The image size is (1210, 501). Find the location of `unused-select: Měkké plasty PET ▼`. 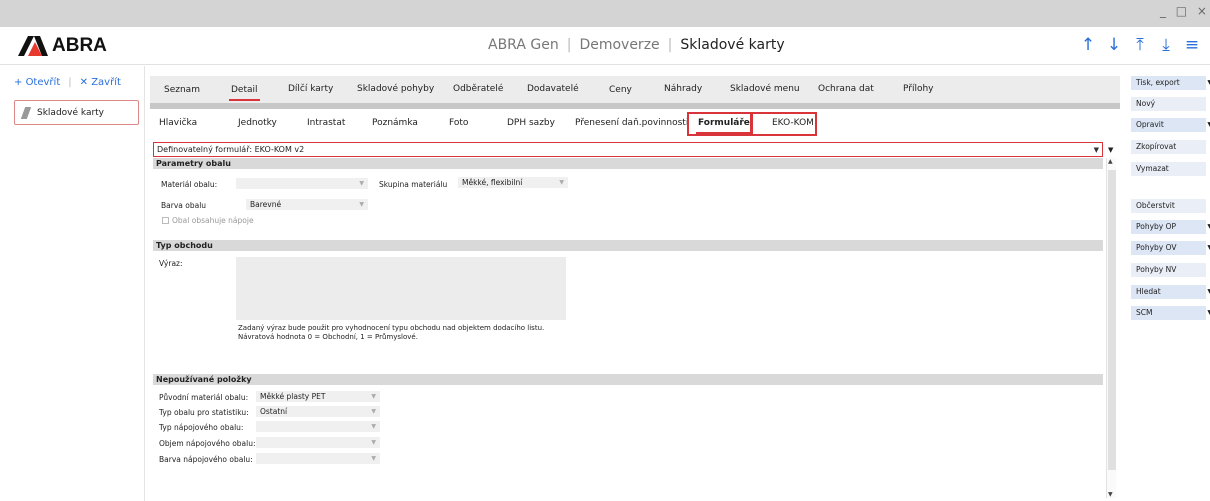

unused-select: Měkké plasty PET ▼ is located at coordinates (318, 396).